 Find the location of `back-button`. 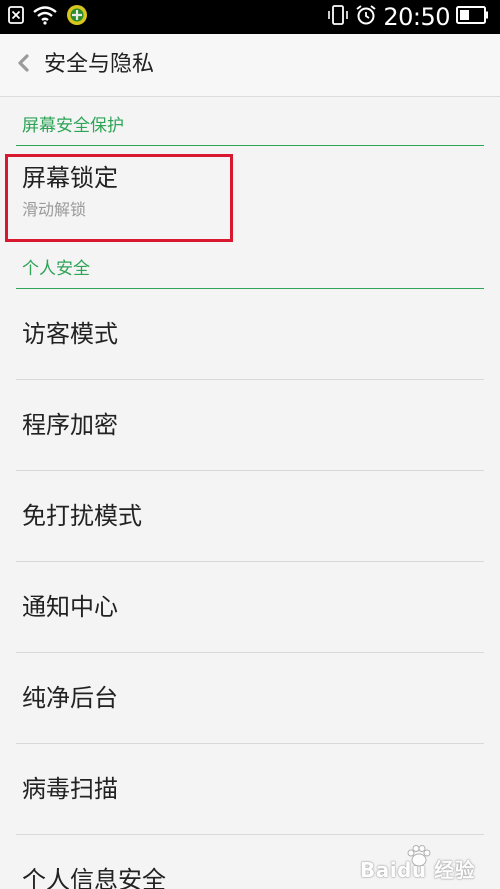

back-button is located at coordinates (23, 65).